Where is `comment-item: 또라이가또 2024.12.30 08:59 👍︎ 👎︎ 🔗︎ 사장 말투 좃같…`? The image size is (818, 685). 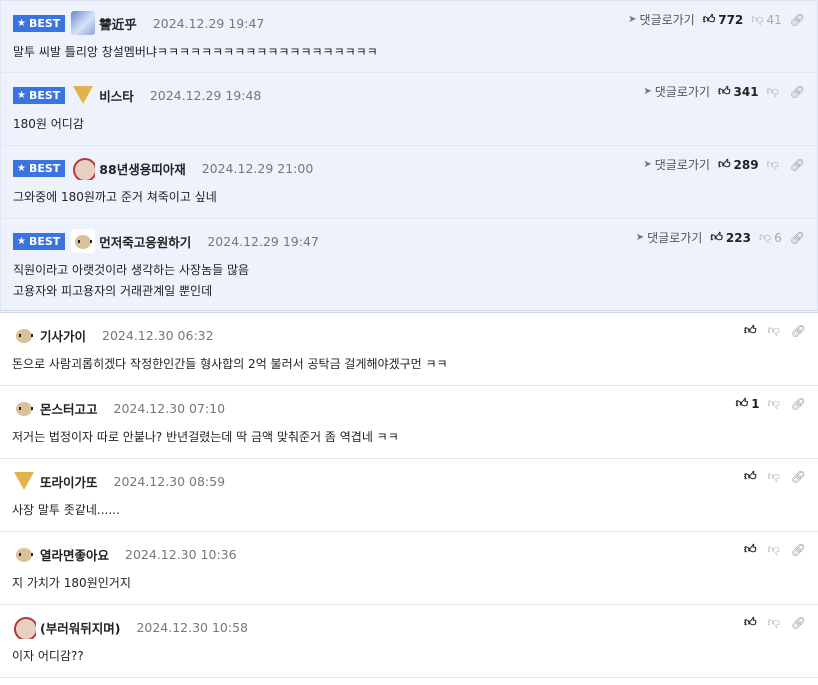 comment-item: 또라이가또 2024.12.30 08:59 👍︎ 👎︎ 🔗︎ 사장 말투 좃같… is located at coordinates (409, 495).